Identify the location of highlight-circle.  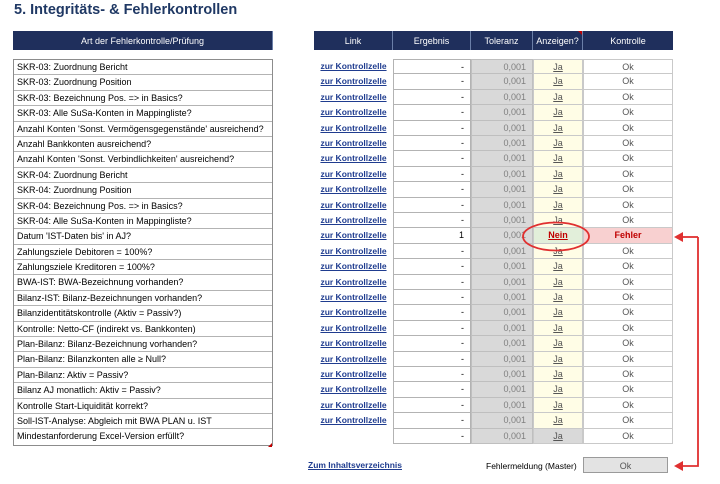
(556, 236).